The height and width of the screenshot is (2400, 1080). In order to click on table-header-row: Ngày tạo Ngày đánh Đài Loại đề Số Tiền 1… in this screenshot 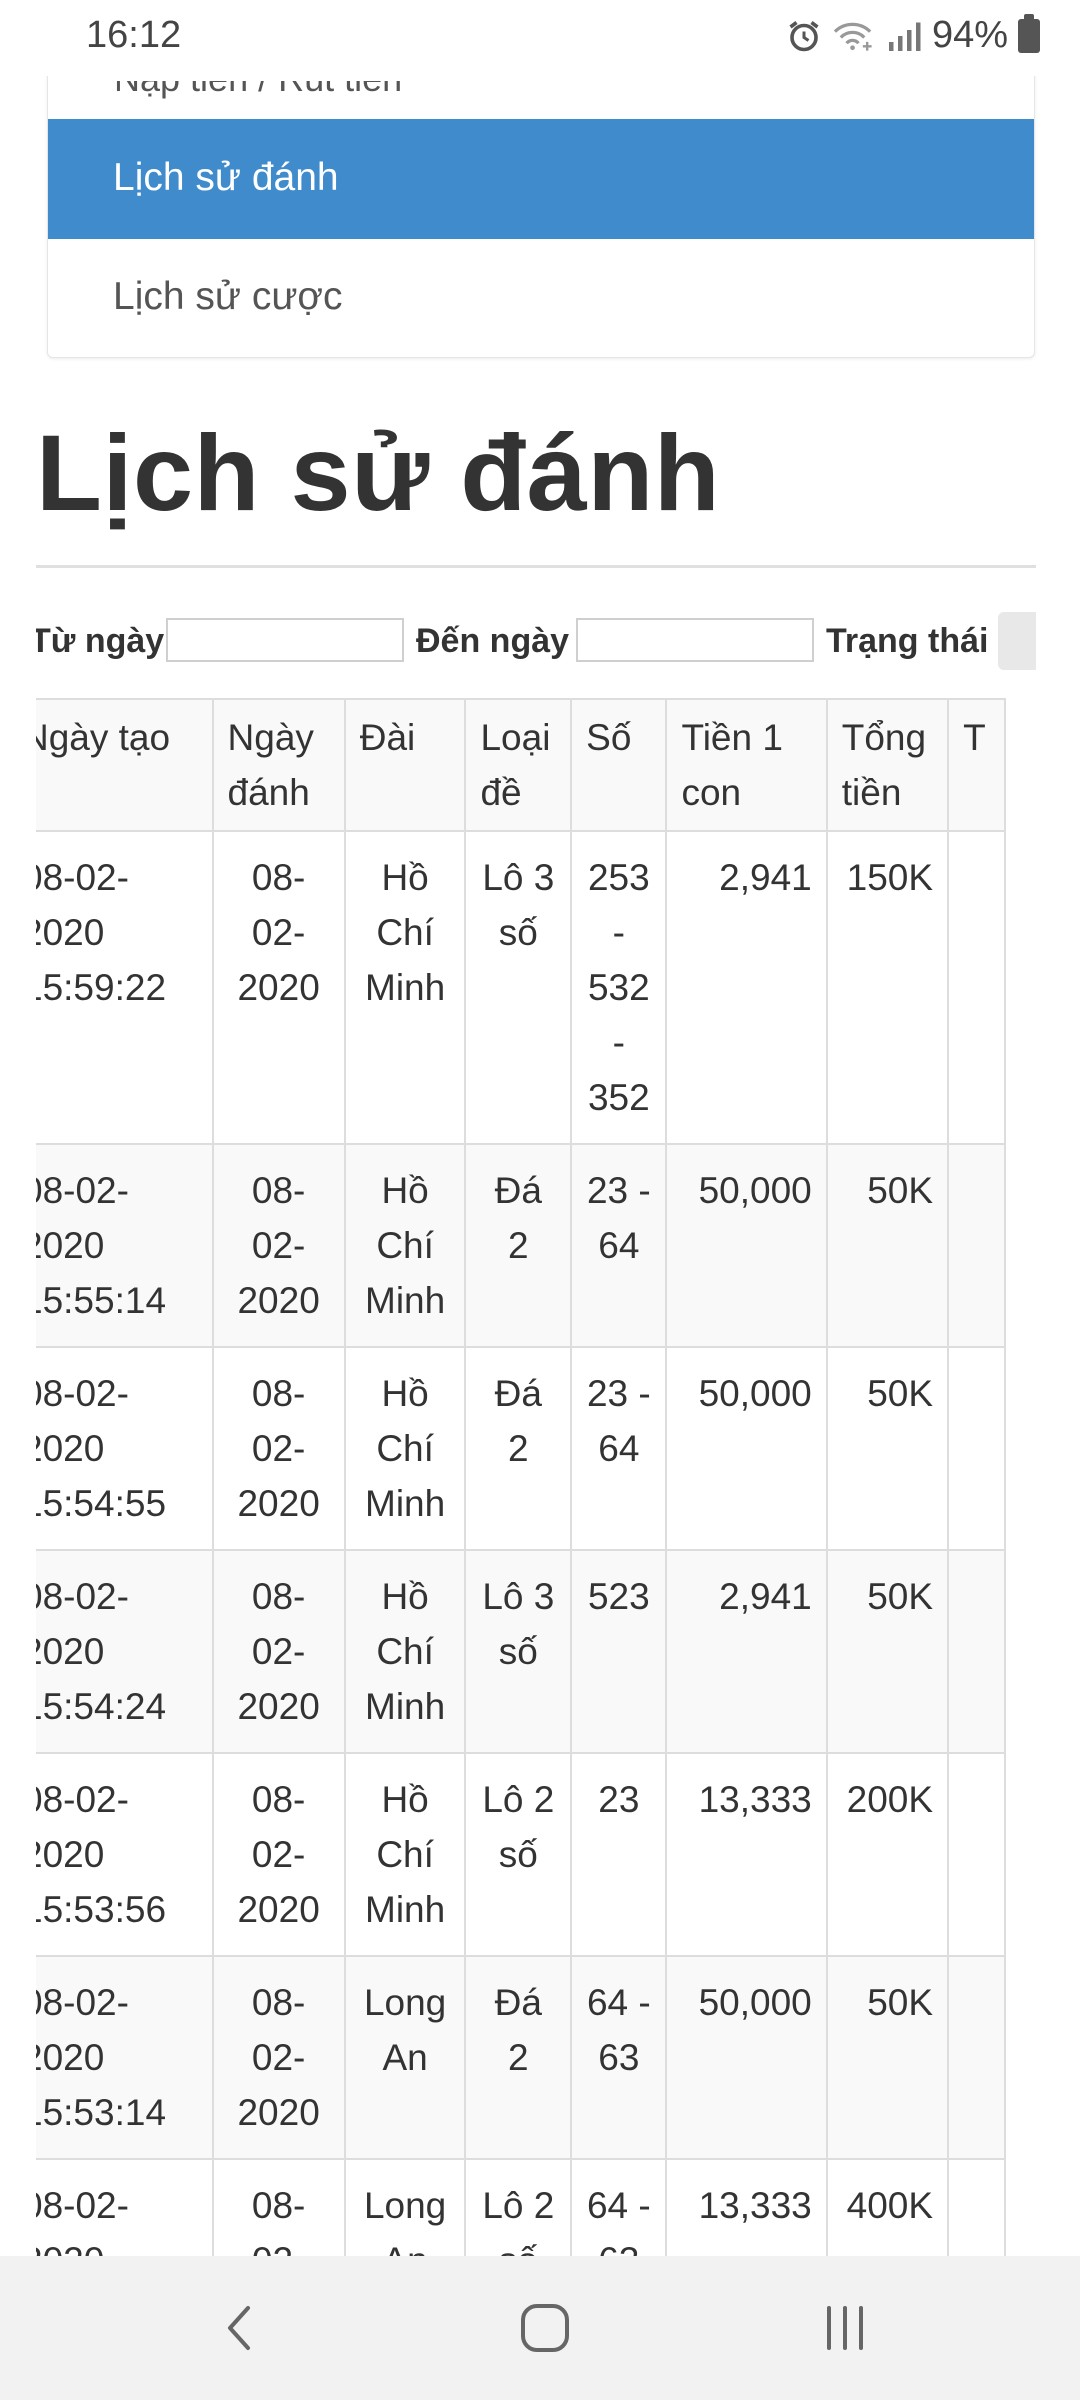, I will do `click(521, 765)`.